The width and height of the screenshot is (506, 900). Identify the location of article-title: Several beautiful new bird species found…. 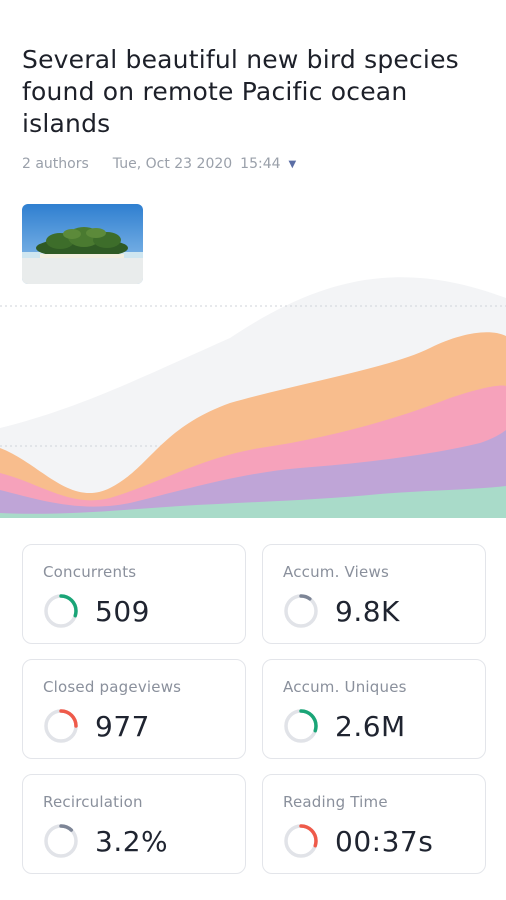
(240, 91).